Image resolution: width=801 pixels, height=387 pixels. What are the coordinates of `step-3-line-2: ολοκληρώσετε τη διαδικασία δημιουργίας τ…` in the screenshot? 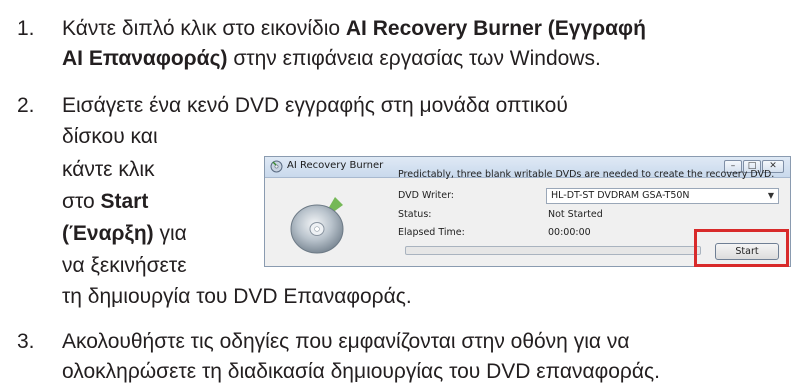 It's located at (361, 371).